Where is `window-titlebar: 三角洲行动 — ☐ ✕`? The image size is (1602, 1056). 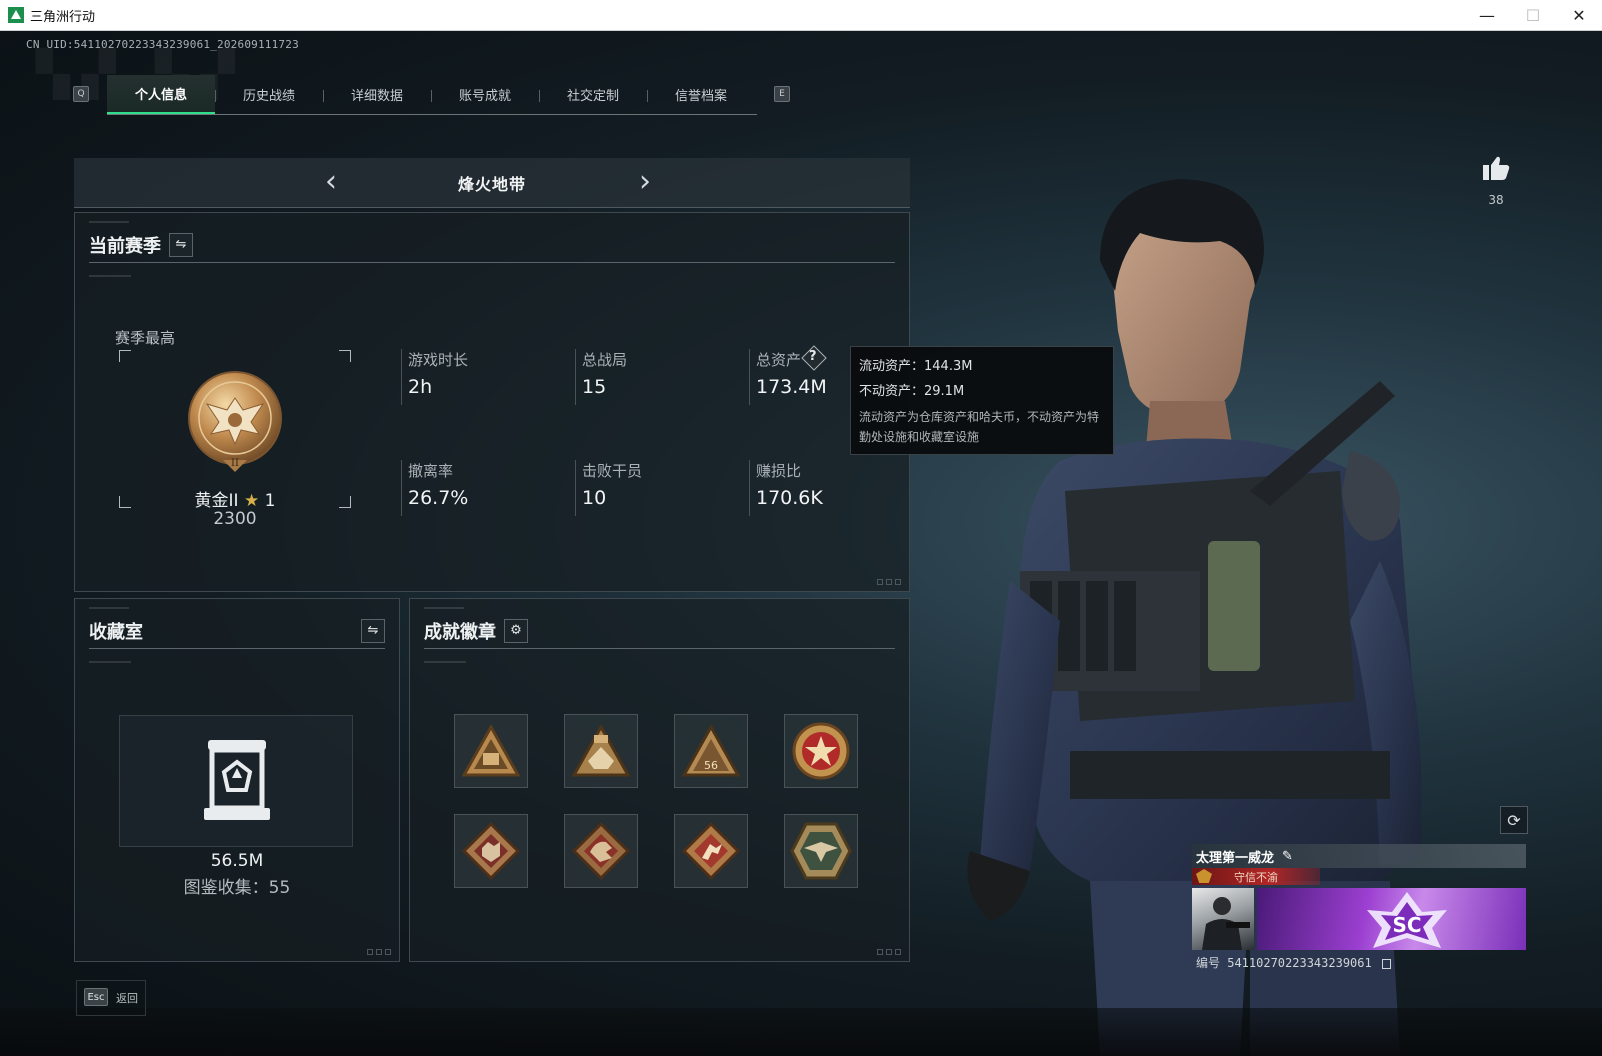 window-titlebar: 三角洲行动 — ☐ ✕ is located at coordinates (801, 15).